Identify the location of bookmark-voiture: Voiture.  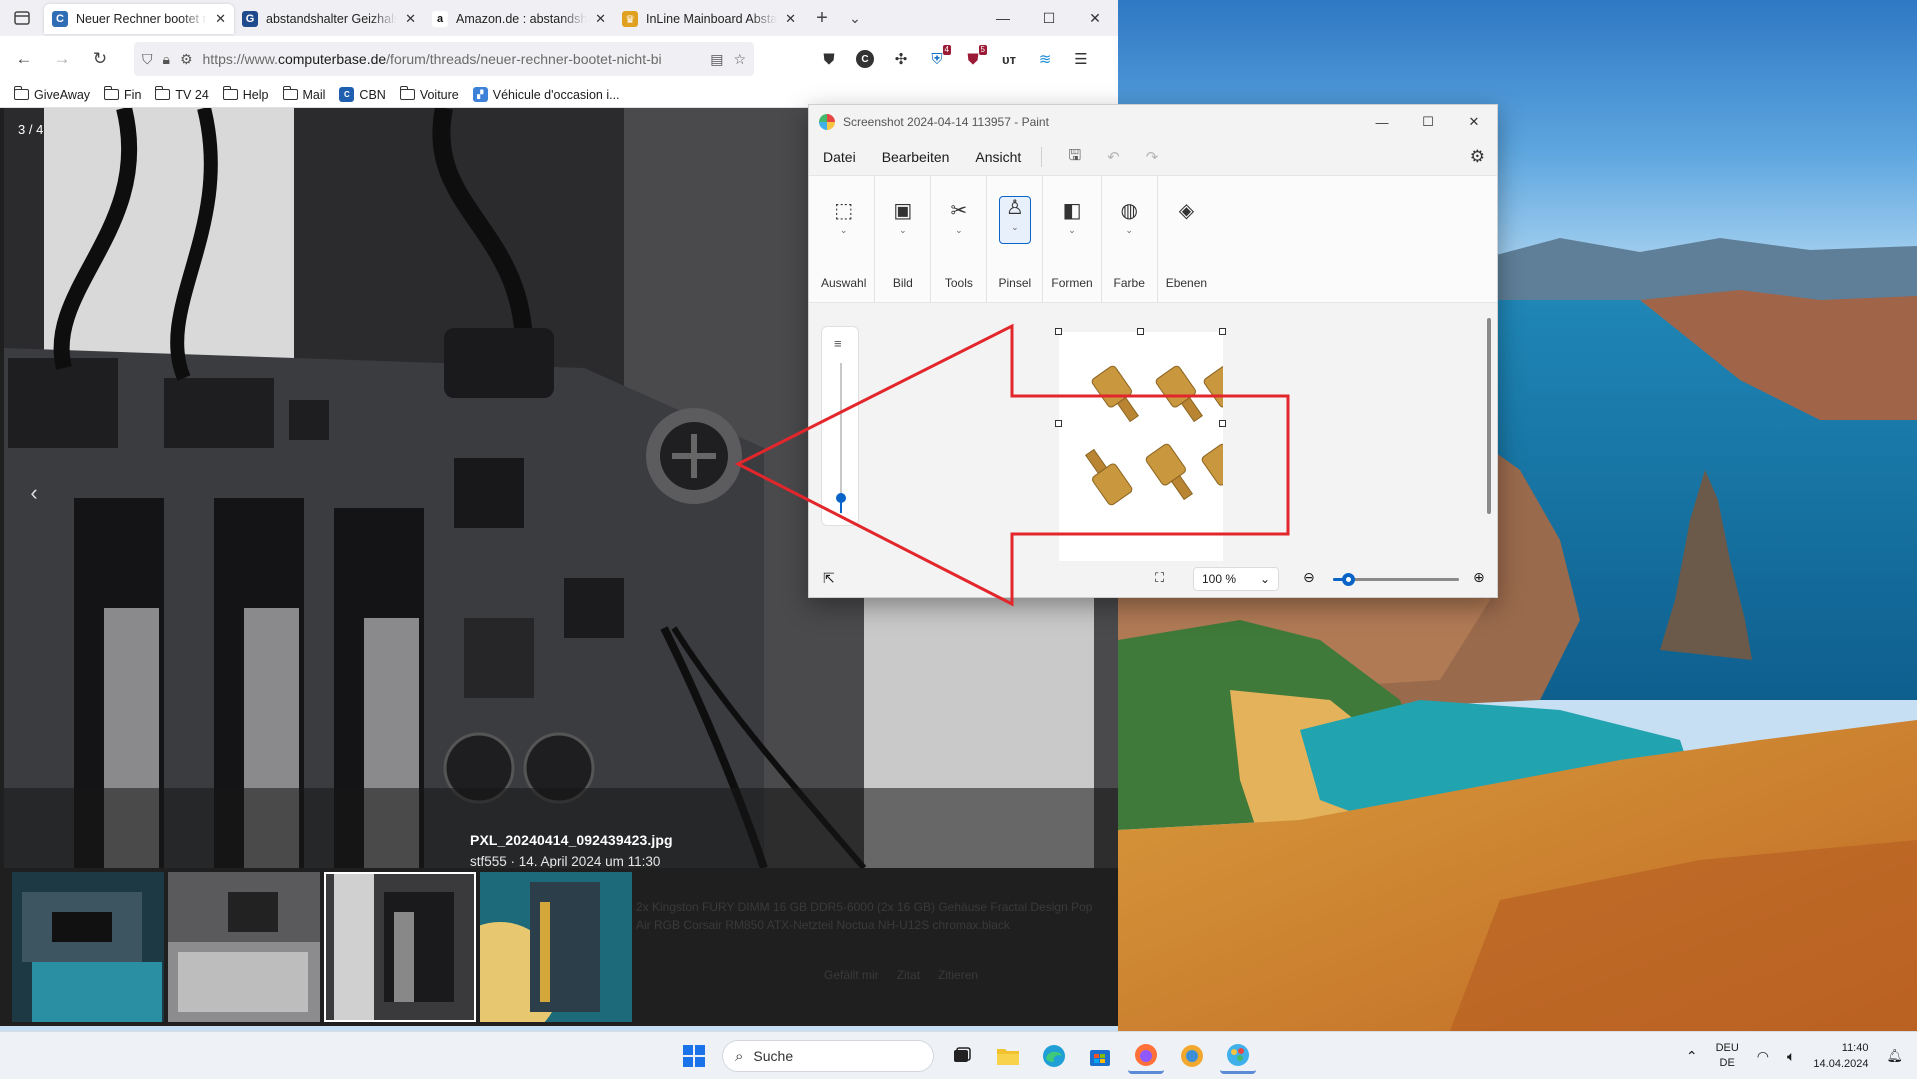
(429, 94).